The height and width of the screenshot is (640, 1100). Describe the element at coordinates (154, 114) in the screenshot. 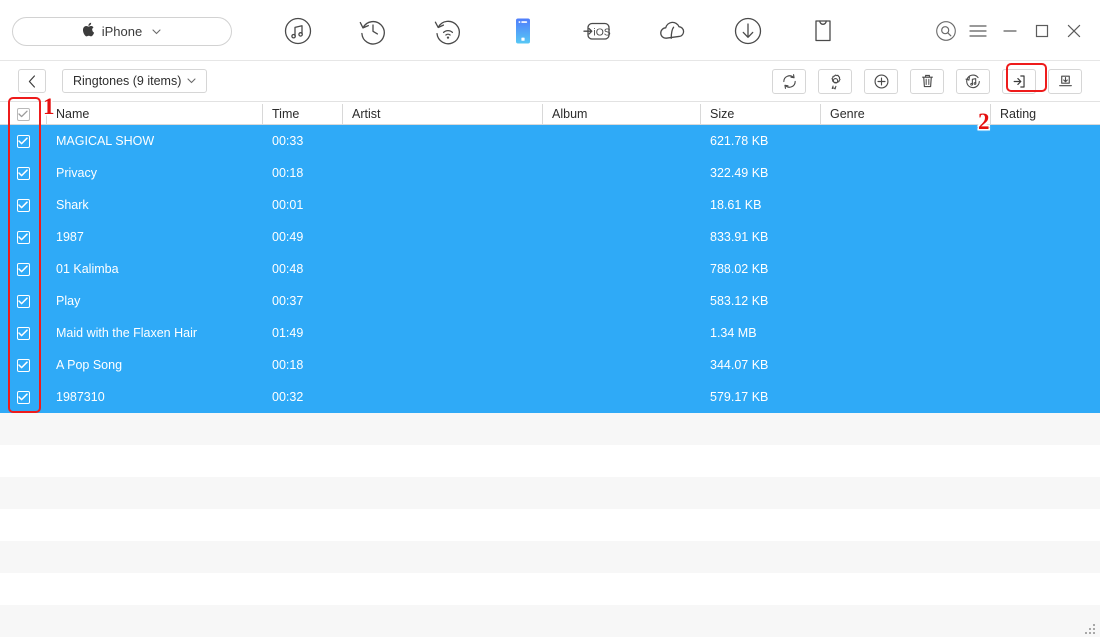

I see `column-header-name: Name` at that location.